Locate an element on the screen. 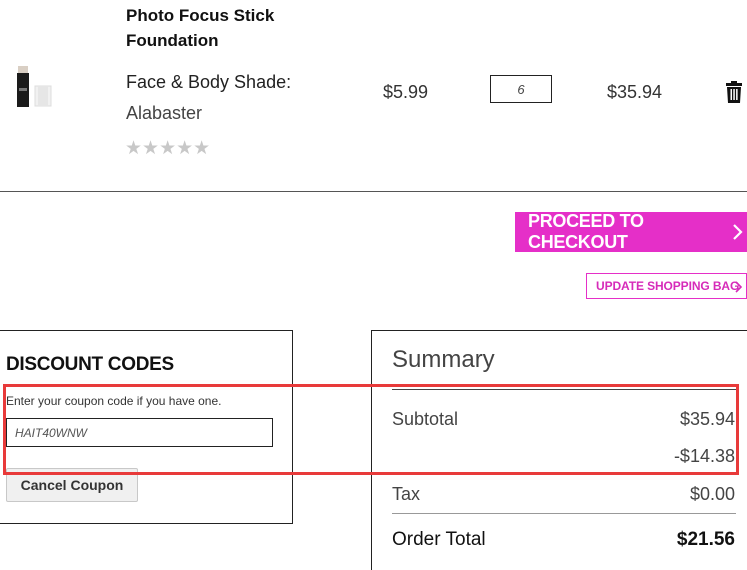 The image size is (747, 570). foundation-stick-icon is located at coordinates (34, 86).